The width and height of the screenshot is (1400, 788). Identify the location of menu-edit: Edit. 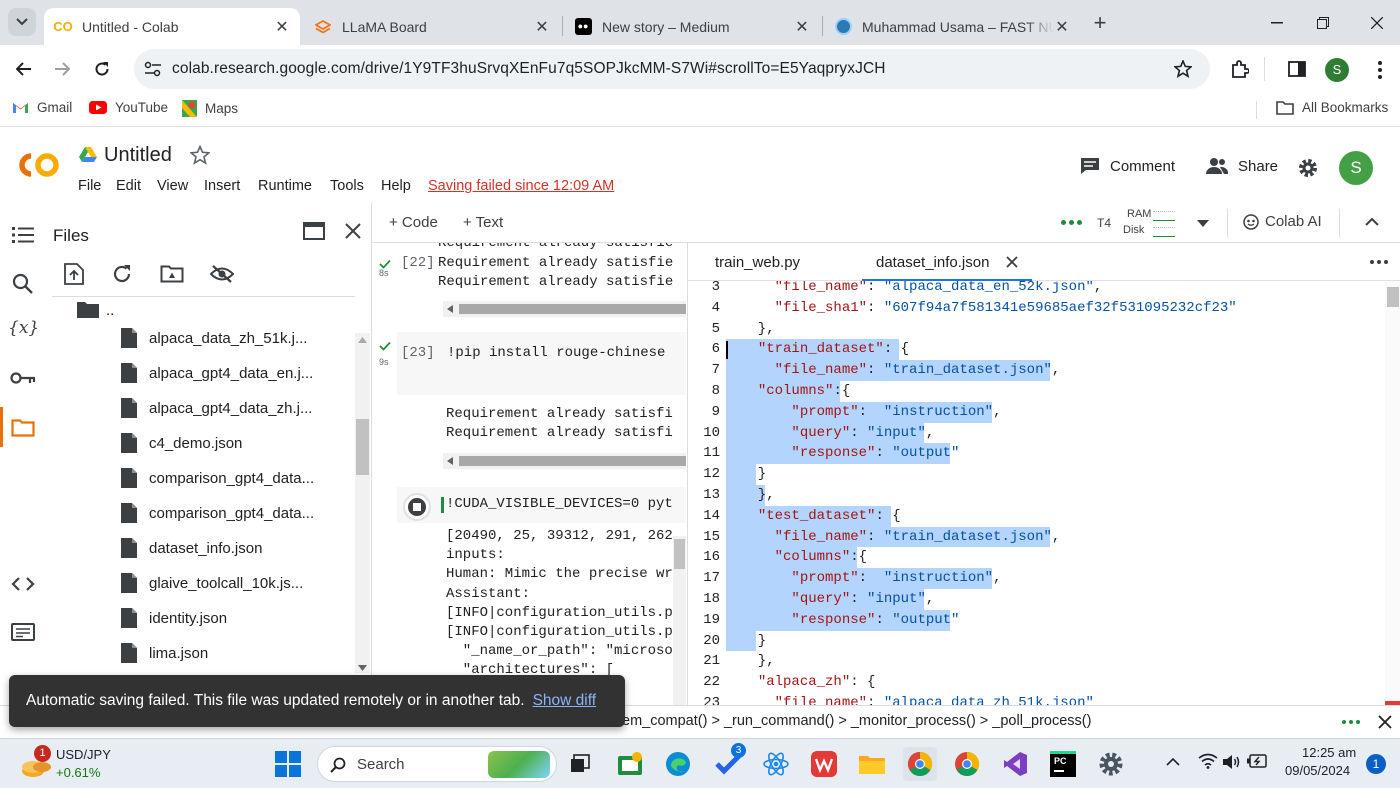
(128, 186).